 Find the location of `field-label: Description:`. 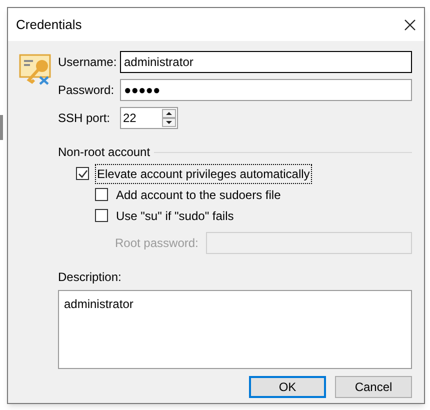

field-label: Description: is located at coordinates (90, 277).